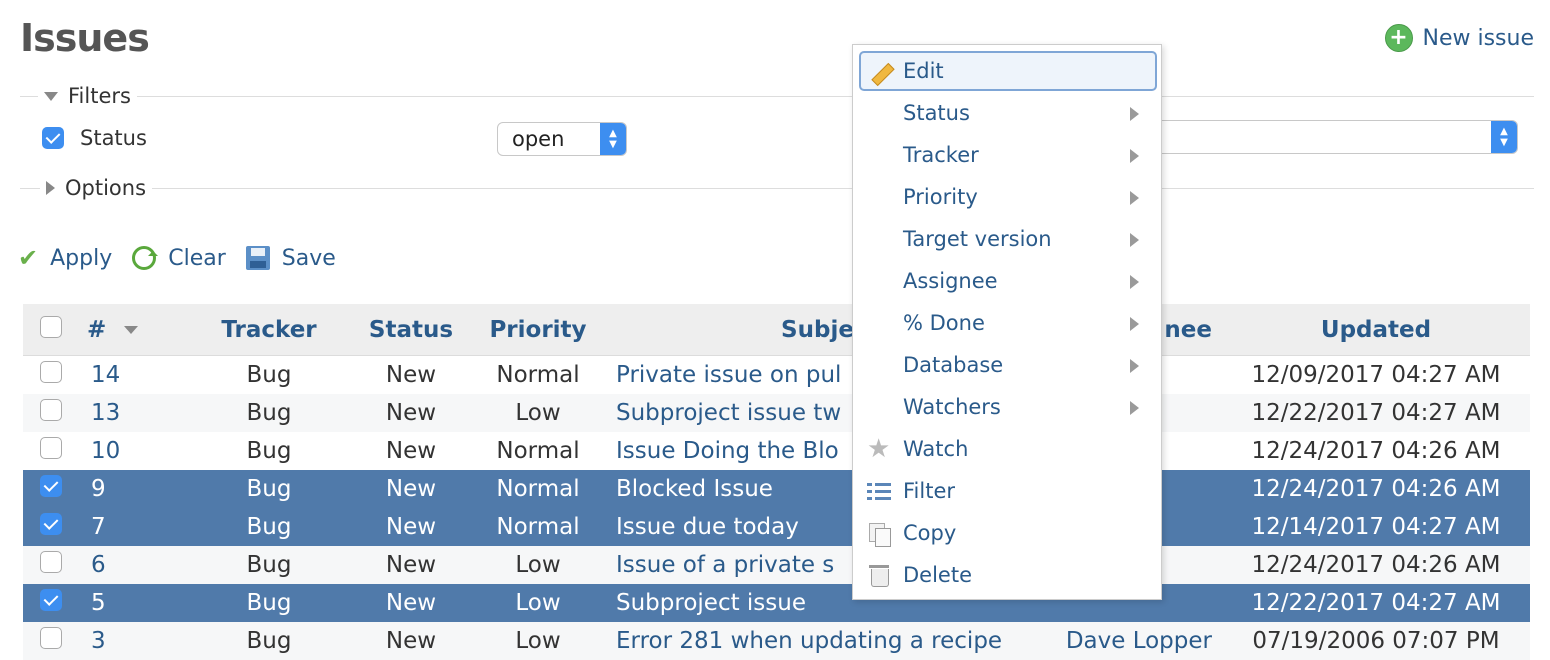 The width and height of the screenshot is (1550, 660). What do you see at coordinates (950, 281) in the screenshot?
I see `context-menu-label: Assignee` at bounding box center [950, 281].